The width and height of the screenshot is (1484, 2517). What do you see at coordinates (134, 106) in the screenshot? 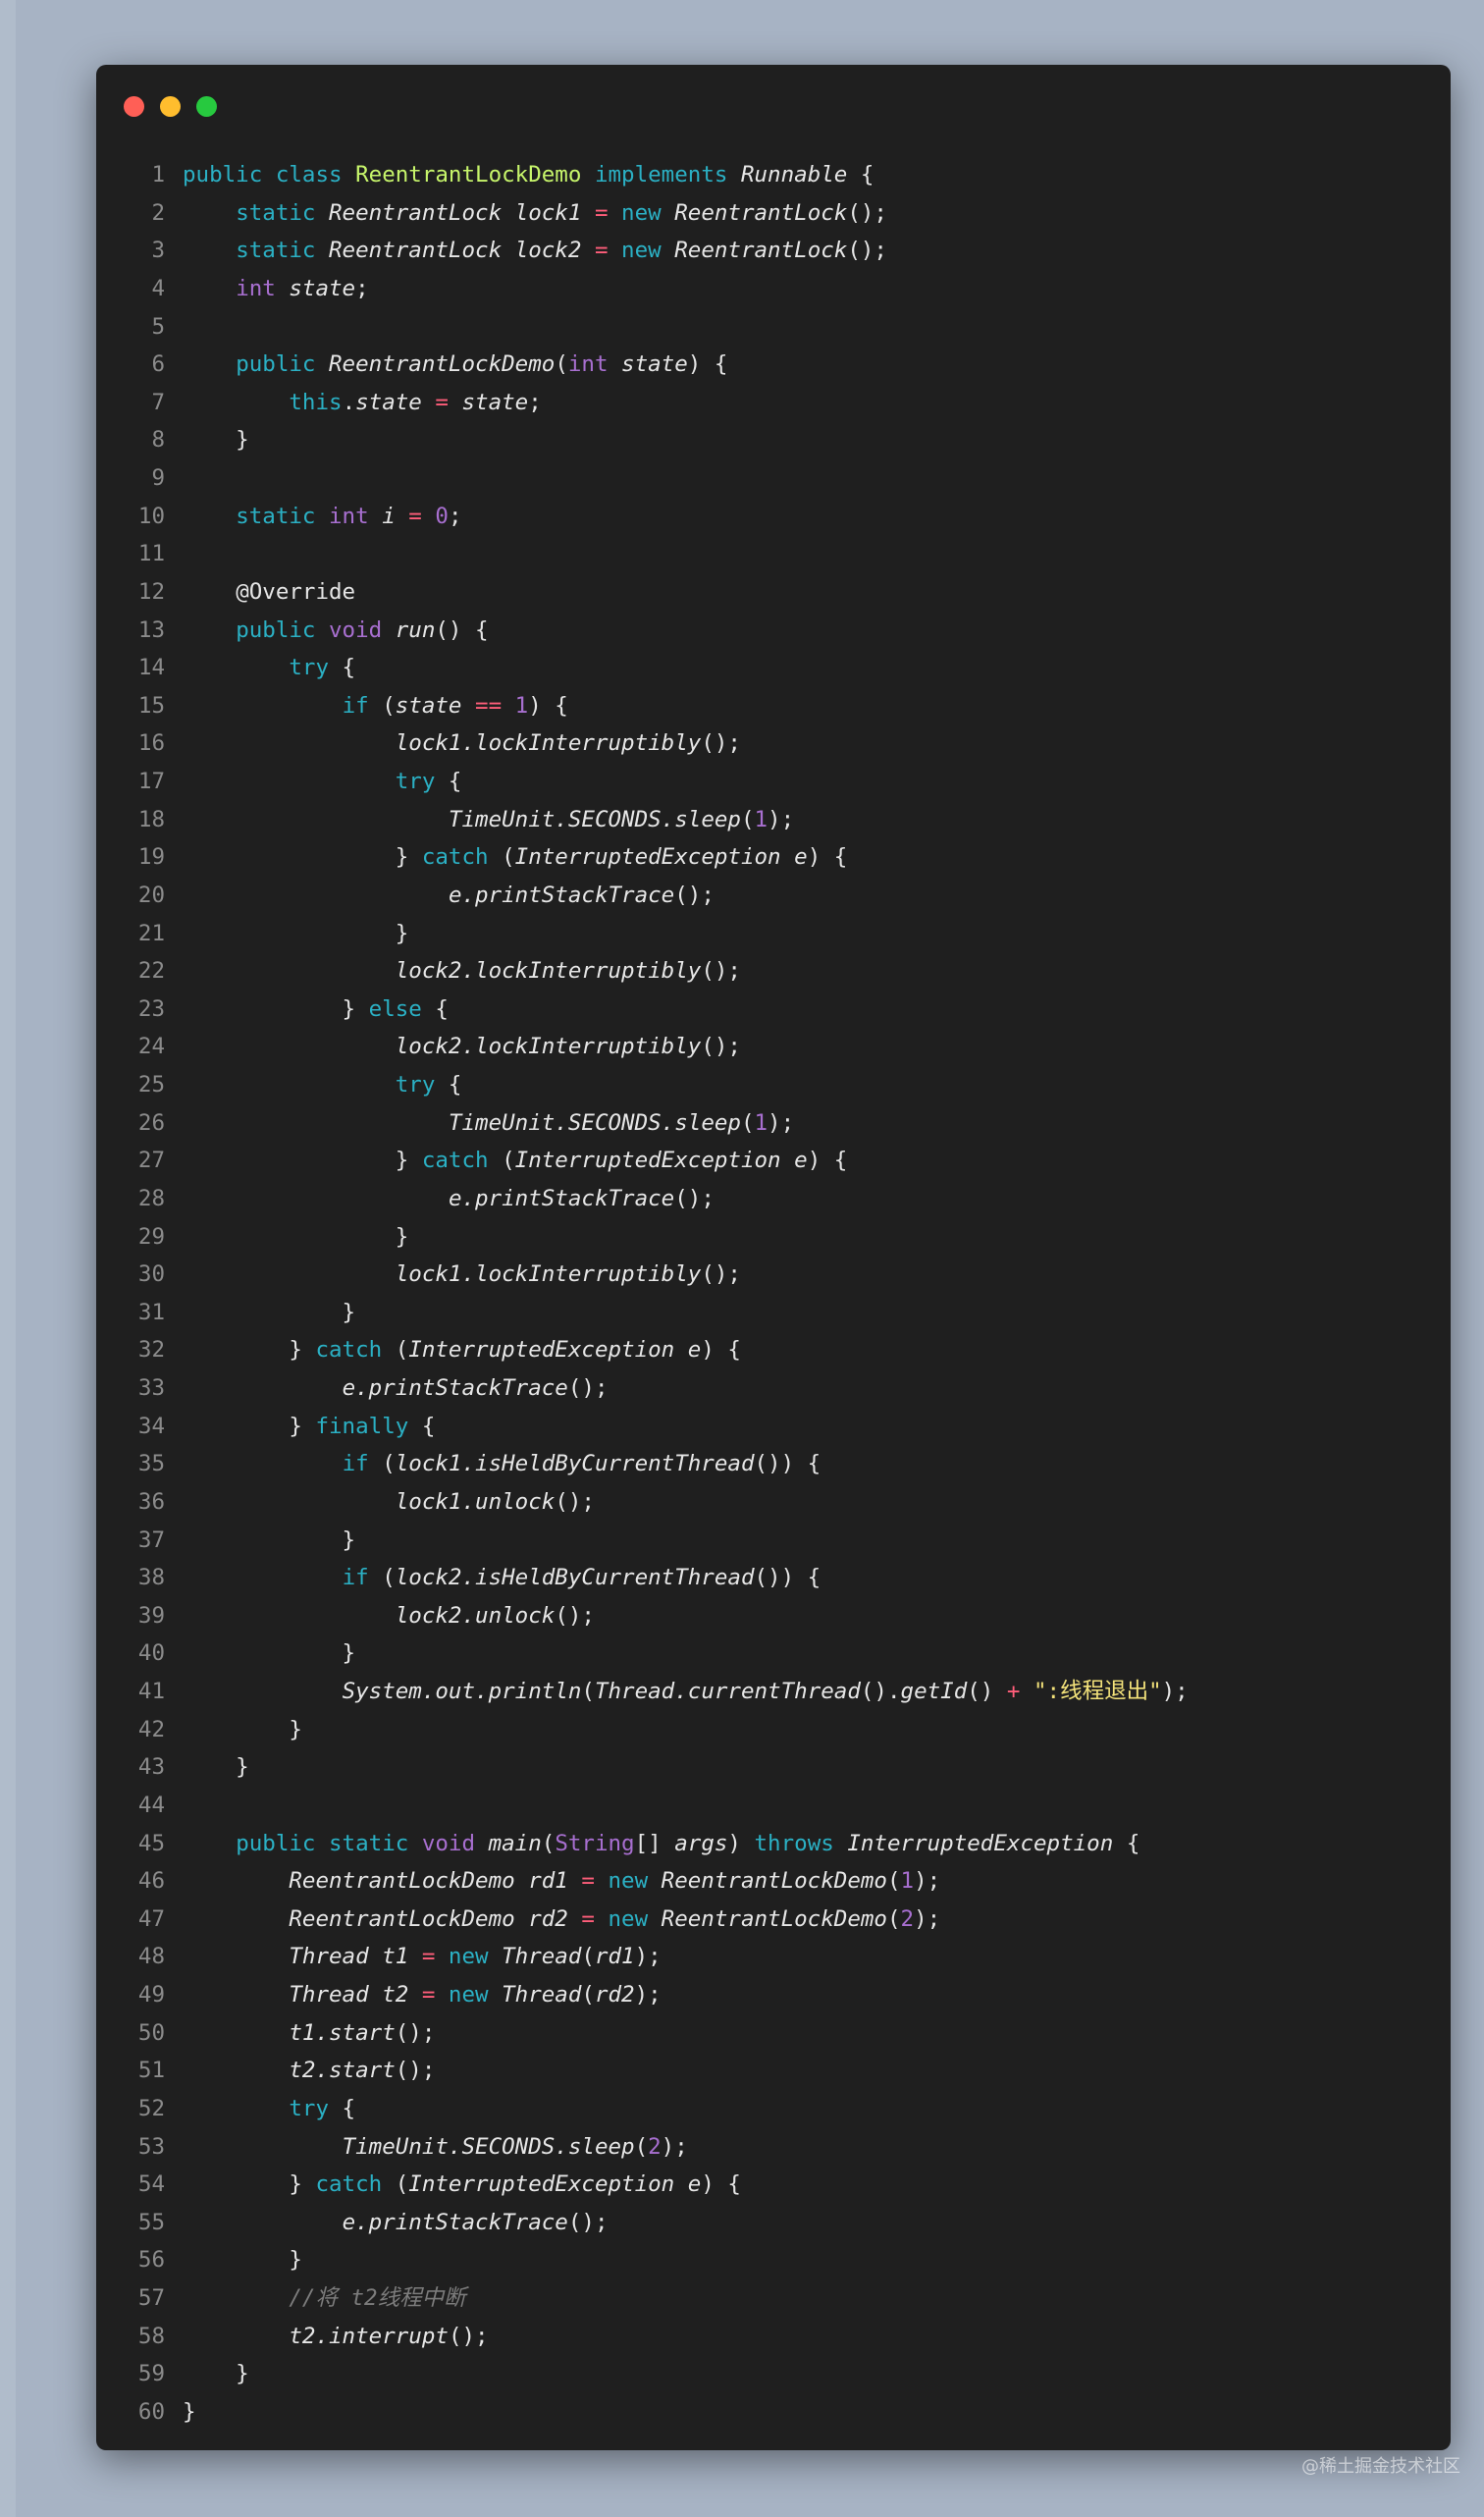
I see `close-icon` at bounding box center [134, 106].